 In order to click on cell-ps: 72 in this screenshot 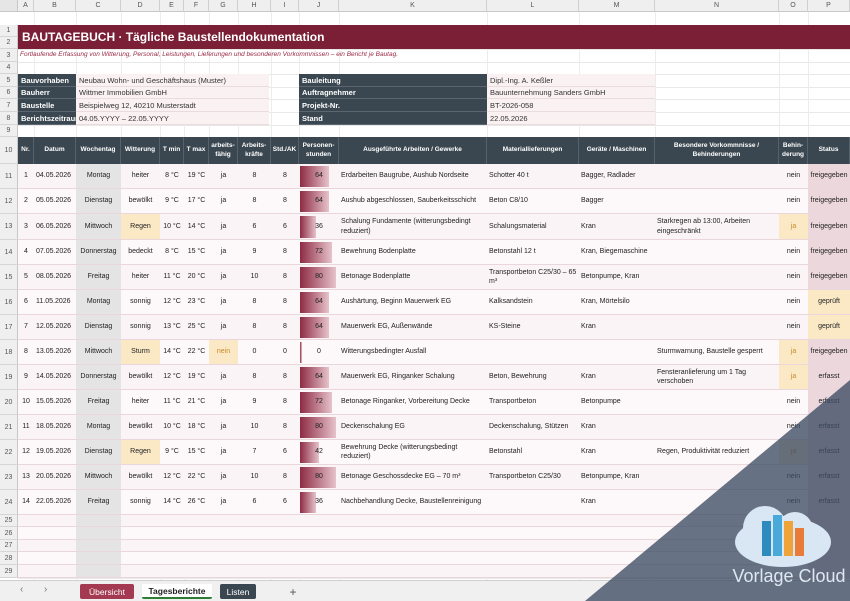, I will do `click(319, 402)`.